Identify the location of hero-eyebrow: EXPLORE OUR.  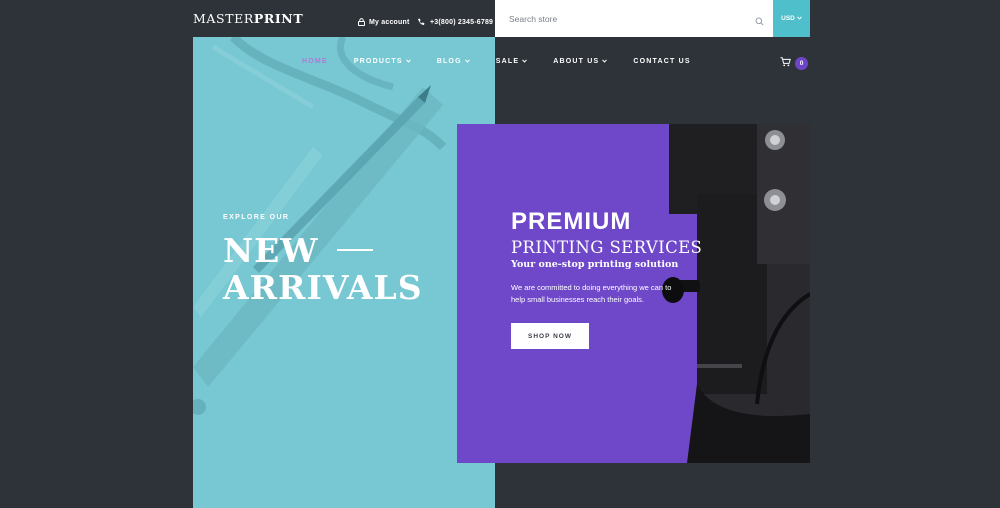
(256, 217).